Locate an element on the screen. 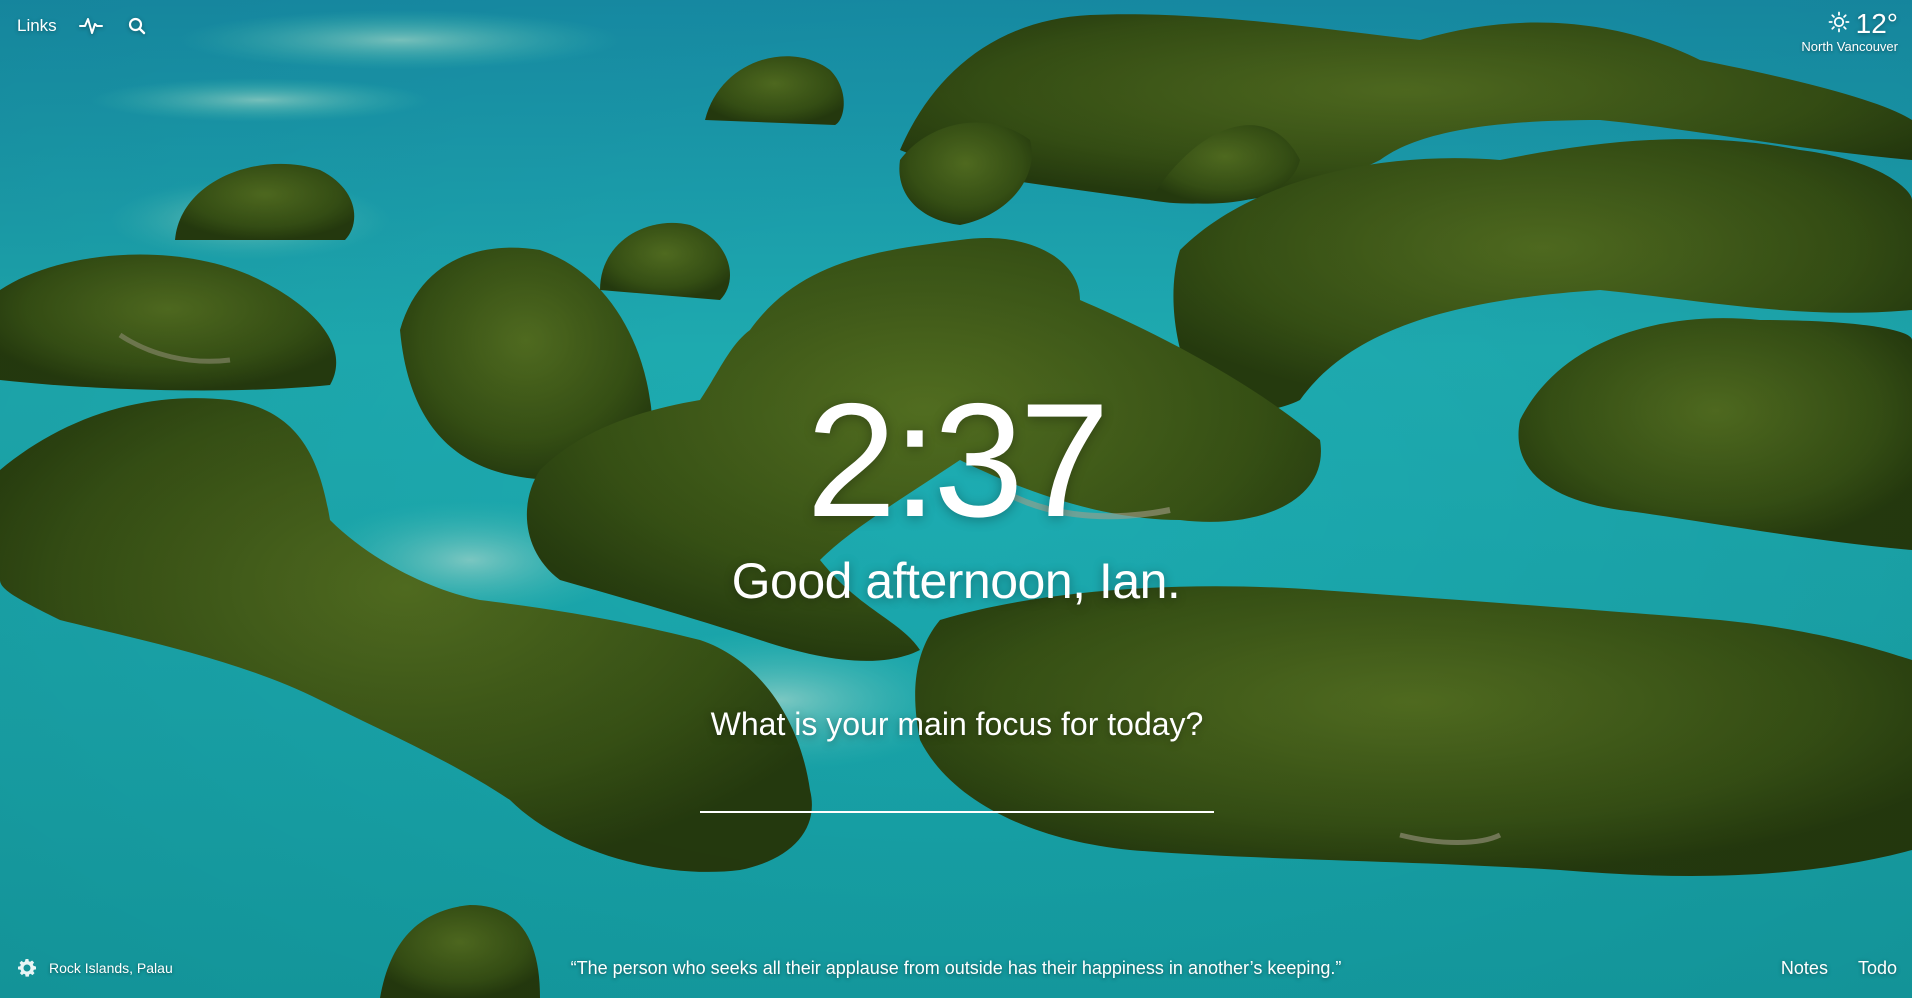  focus-section: What is your main focus for today? is located at coordinates (957, 759).